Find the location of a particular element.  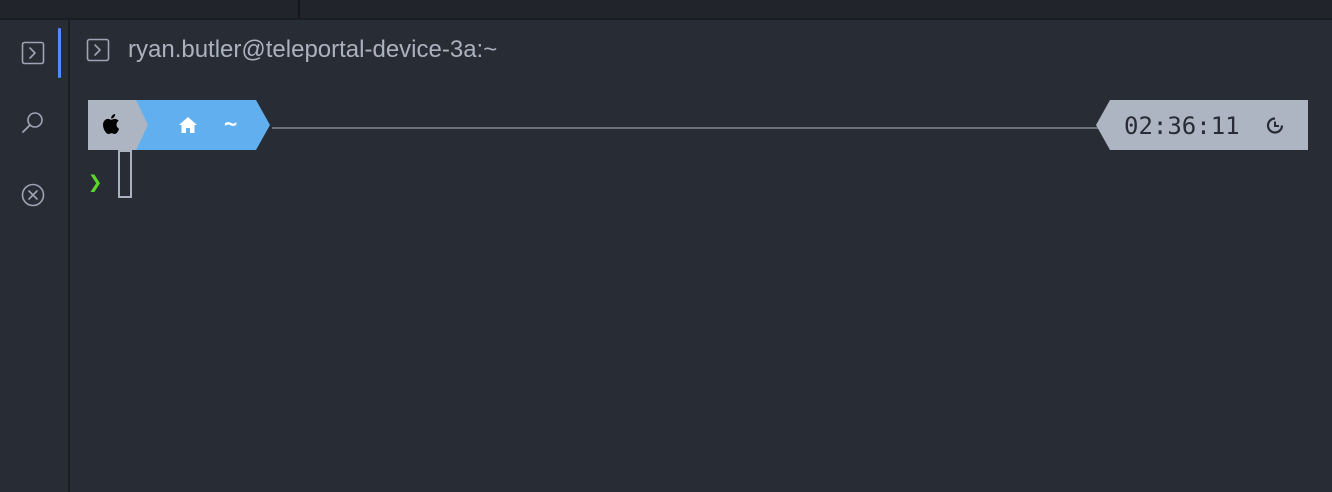

time-segment-arrow is located at coordinates (1103, 125).